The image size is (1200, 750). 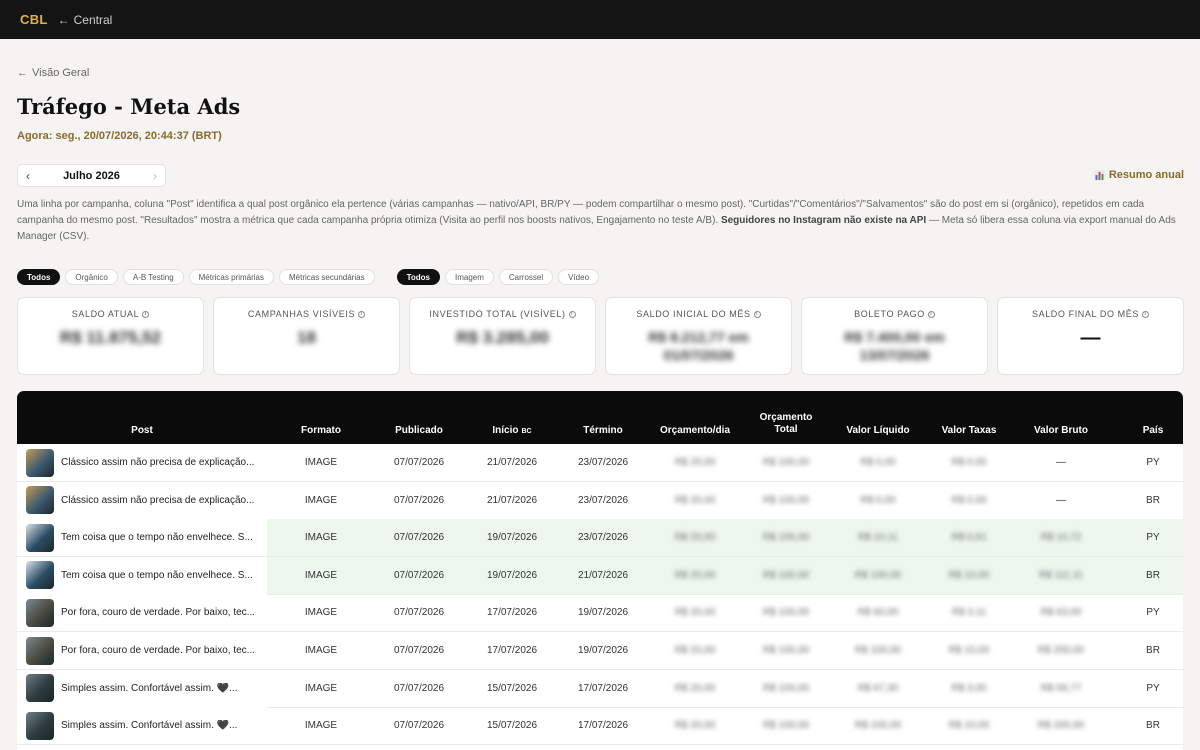 What do you see at coordinates (419, 431) in the screenshot?
I see `col-publicado: Publicado` at bounding box center [419, 431].